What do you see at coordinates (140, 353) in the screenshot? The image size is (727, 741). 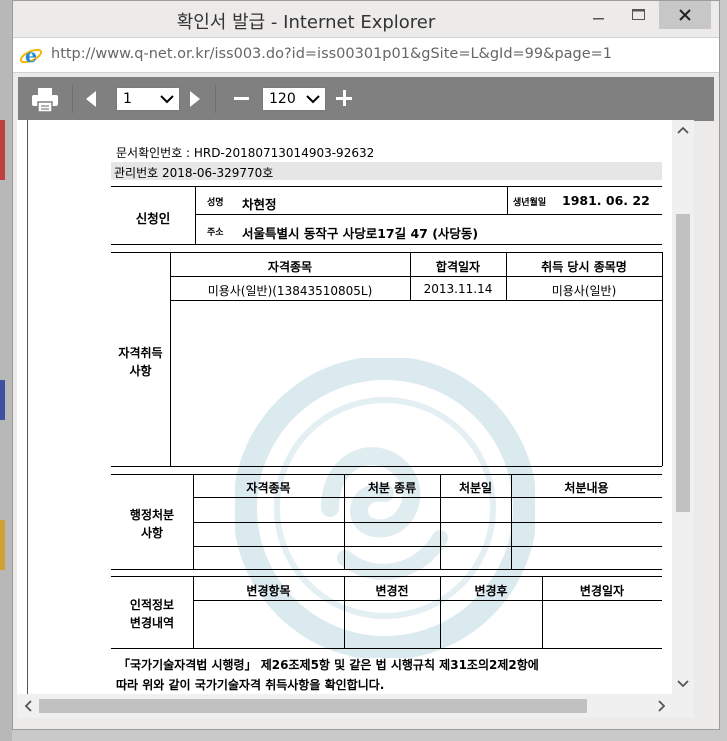 I see `qualification-label-line1: 자격취득` at bounding box center [140, 353].